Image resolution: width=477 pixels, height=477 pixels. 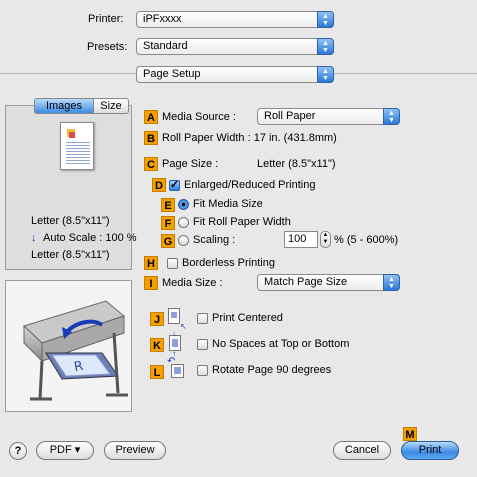 What do you see at coordinates (199, 117) in the screenshot?
I see `media-source-label: Media Source :` at bounding box center [199, 117].